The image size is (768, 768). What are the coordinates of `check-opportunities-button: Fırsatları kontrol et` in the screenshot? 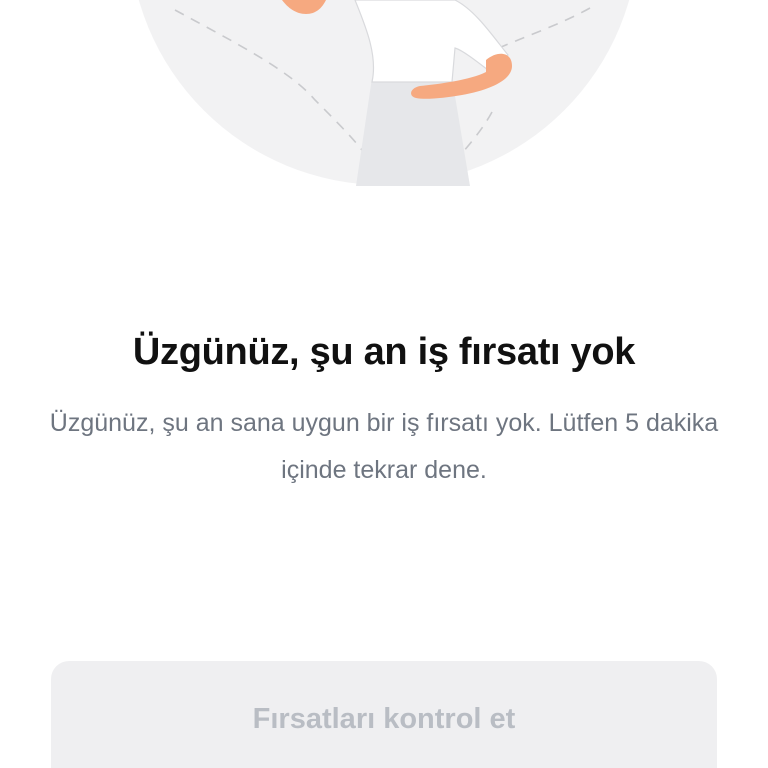 It's located at (384, 714).